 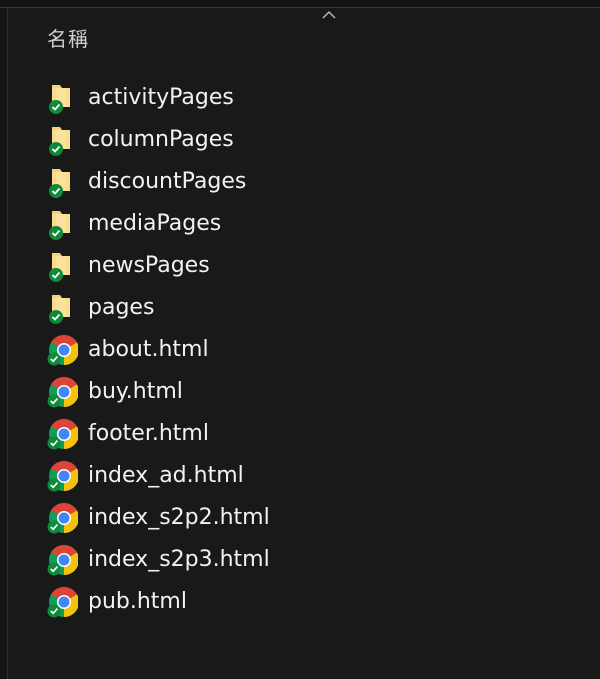 I want to click on file-row: index_s2p2.html, so click(x=306, y=518).